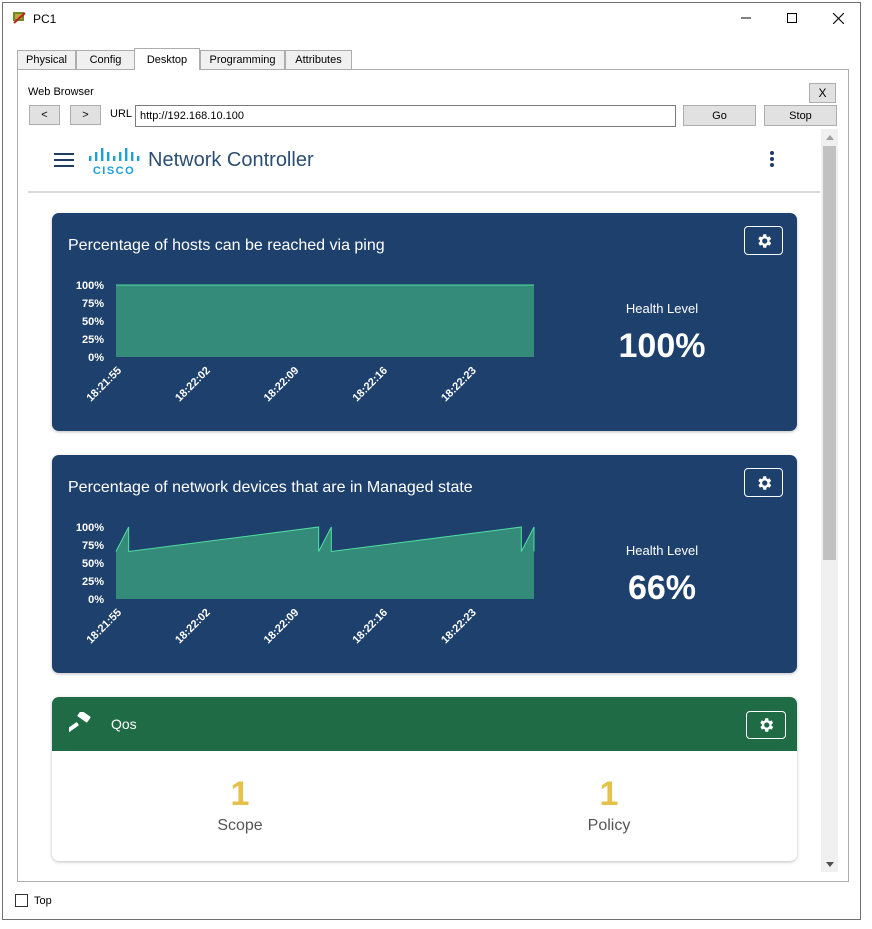 The width and height of the screenshot is (872, 929). I want to click on chevron-down-icon, so click(829, 864).